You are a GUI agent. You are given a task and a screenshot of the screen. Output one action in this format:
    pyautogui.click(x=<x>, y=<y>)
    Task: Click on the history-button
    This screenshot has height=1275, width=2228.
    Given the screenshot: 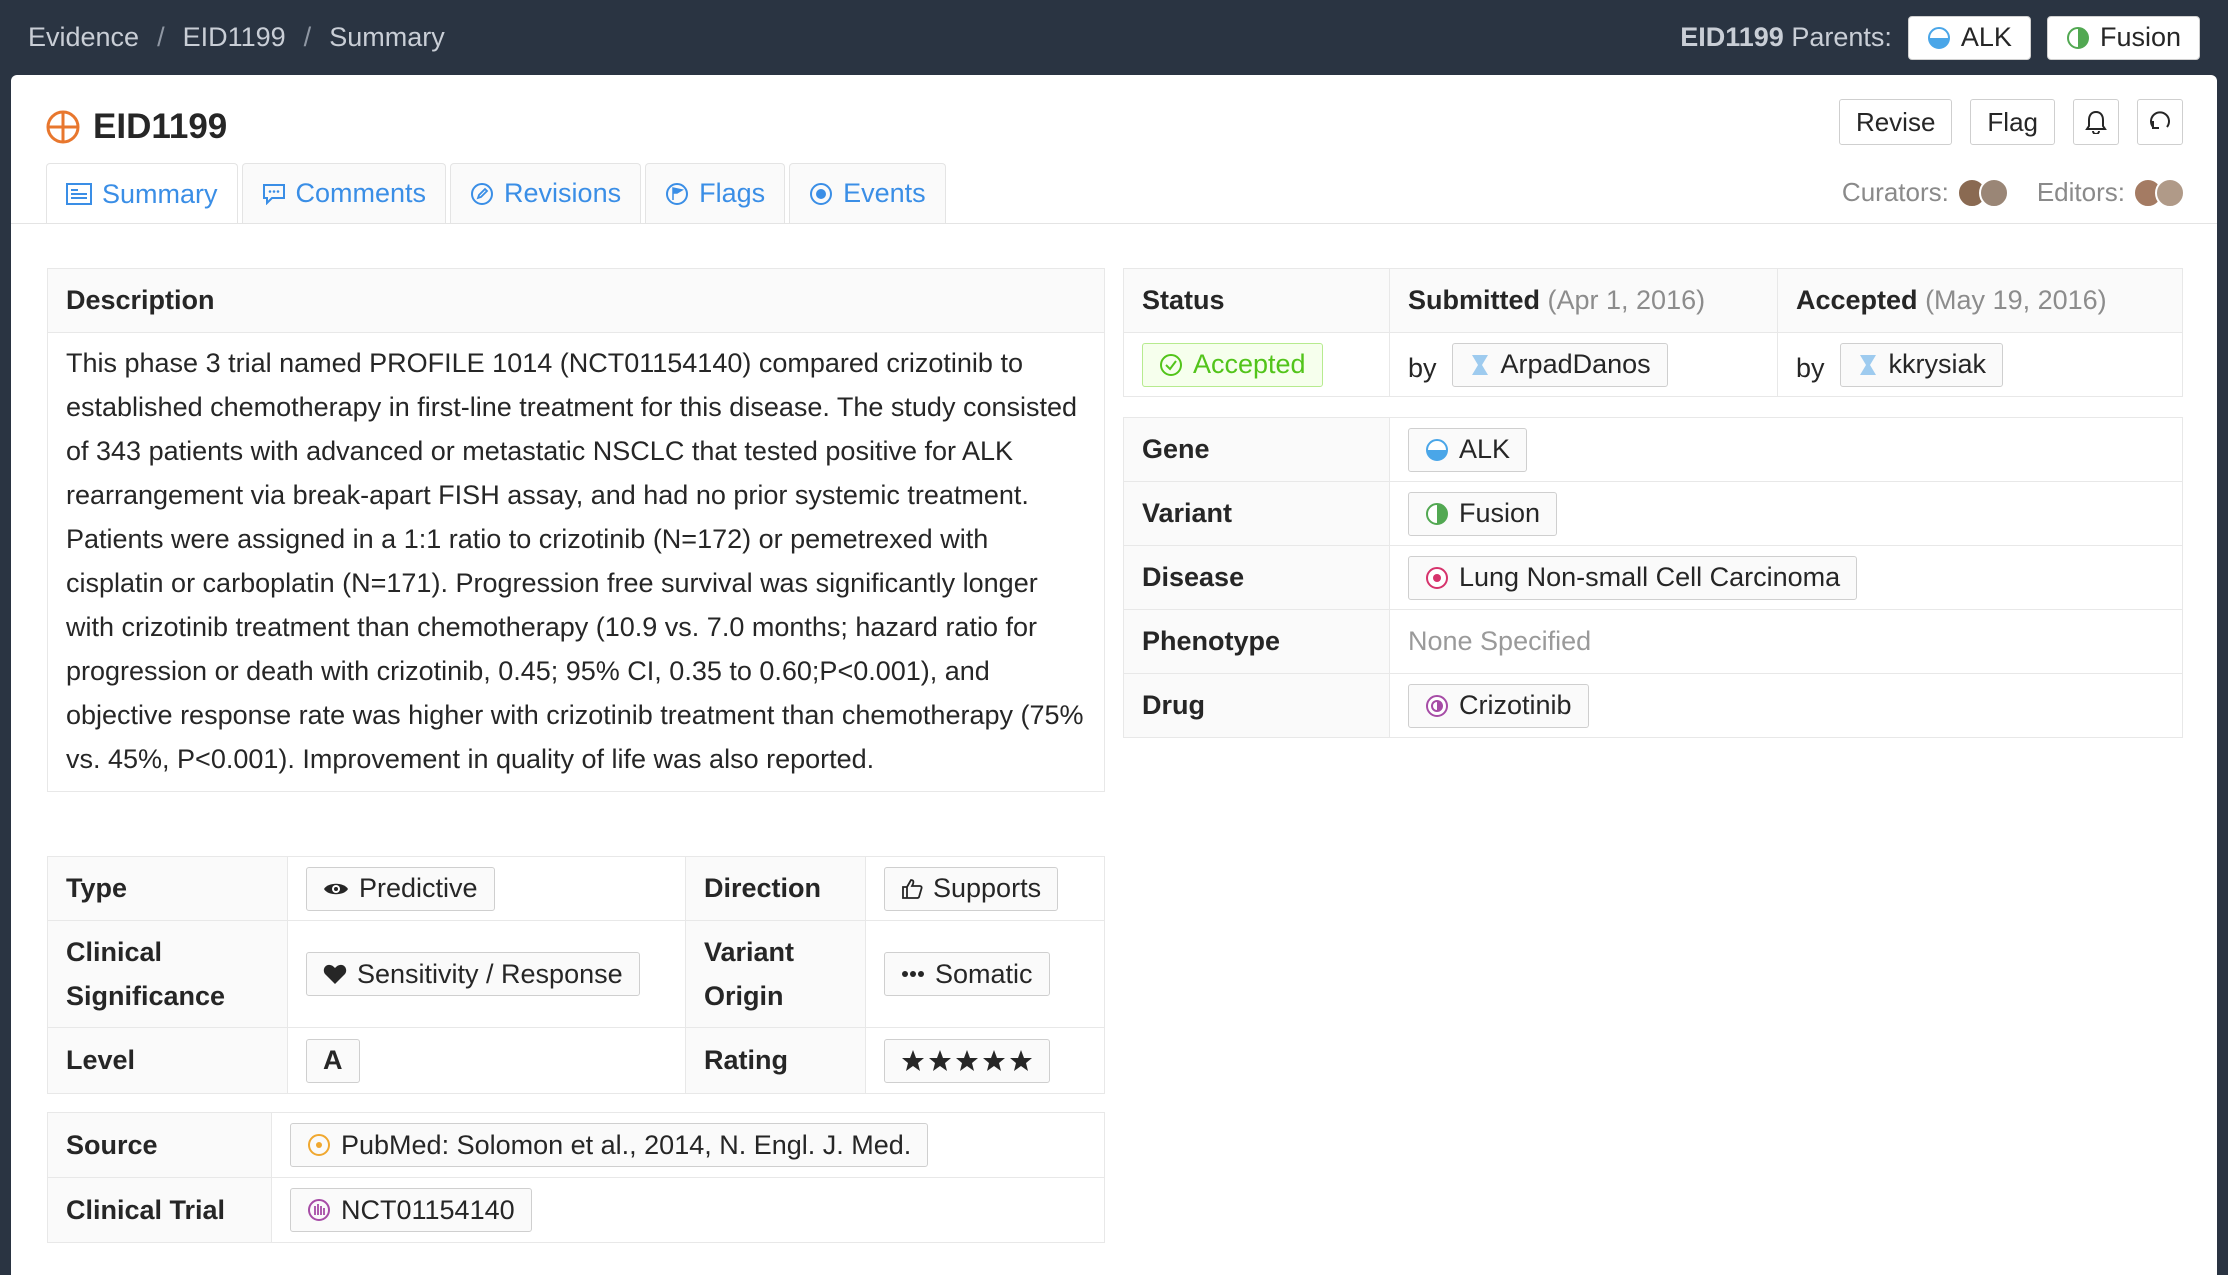 What is the action you would take?
    pyautogui.click(x=2160, y=122)
    